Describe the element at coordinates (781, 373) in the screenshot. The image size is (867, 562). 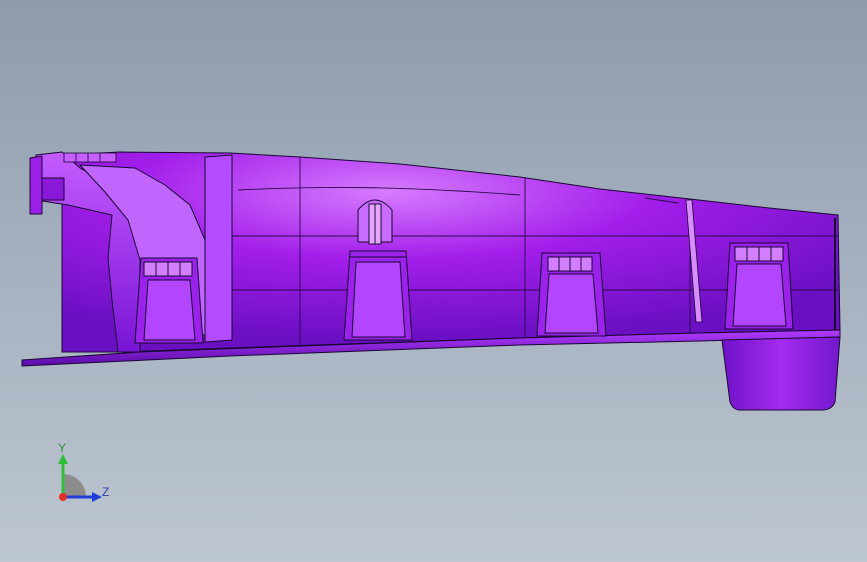
I see `model-right-foot` at that location.